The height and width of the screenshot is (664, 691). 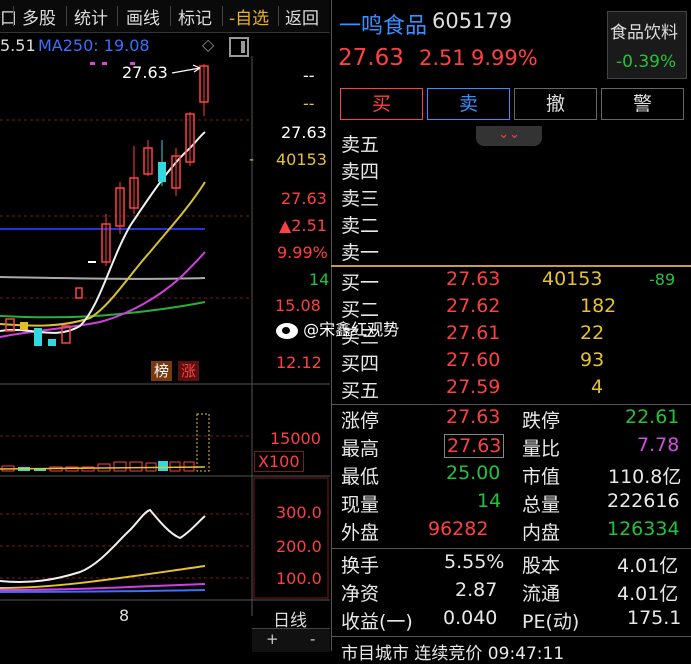 What do you see at coordinates (249, 16) in the screenshot?
I see `toolbar-item-watchlist: -自选` at bounding box center [249, 16].